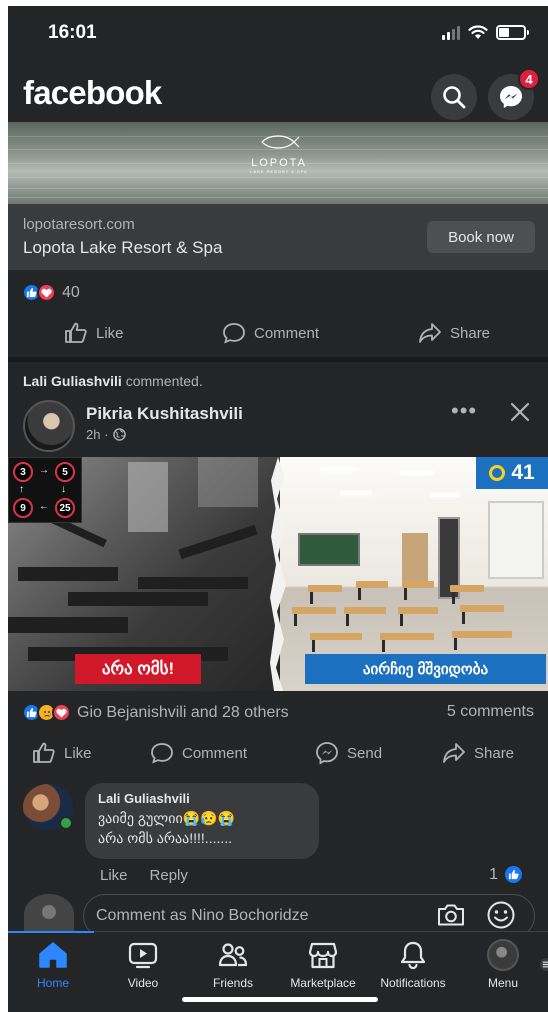 Image resolution: width=548 pixels, height=1012 pixels. What do you see at coordinates (280, 142) in the screenshot?
I see `fish-icon` at bounding box center [280, 142].